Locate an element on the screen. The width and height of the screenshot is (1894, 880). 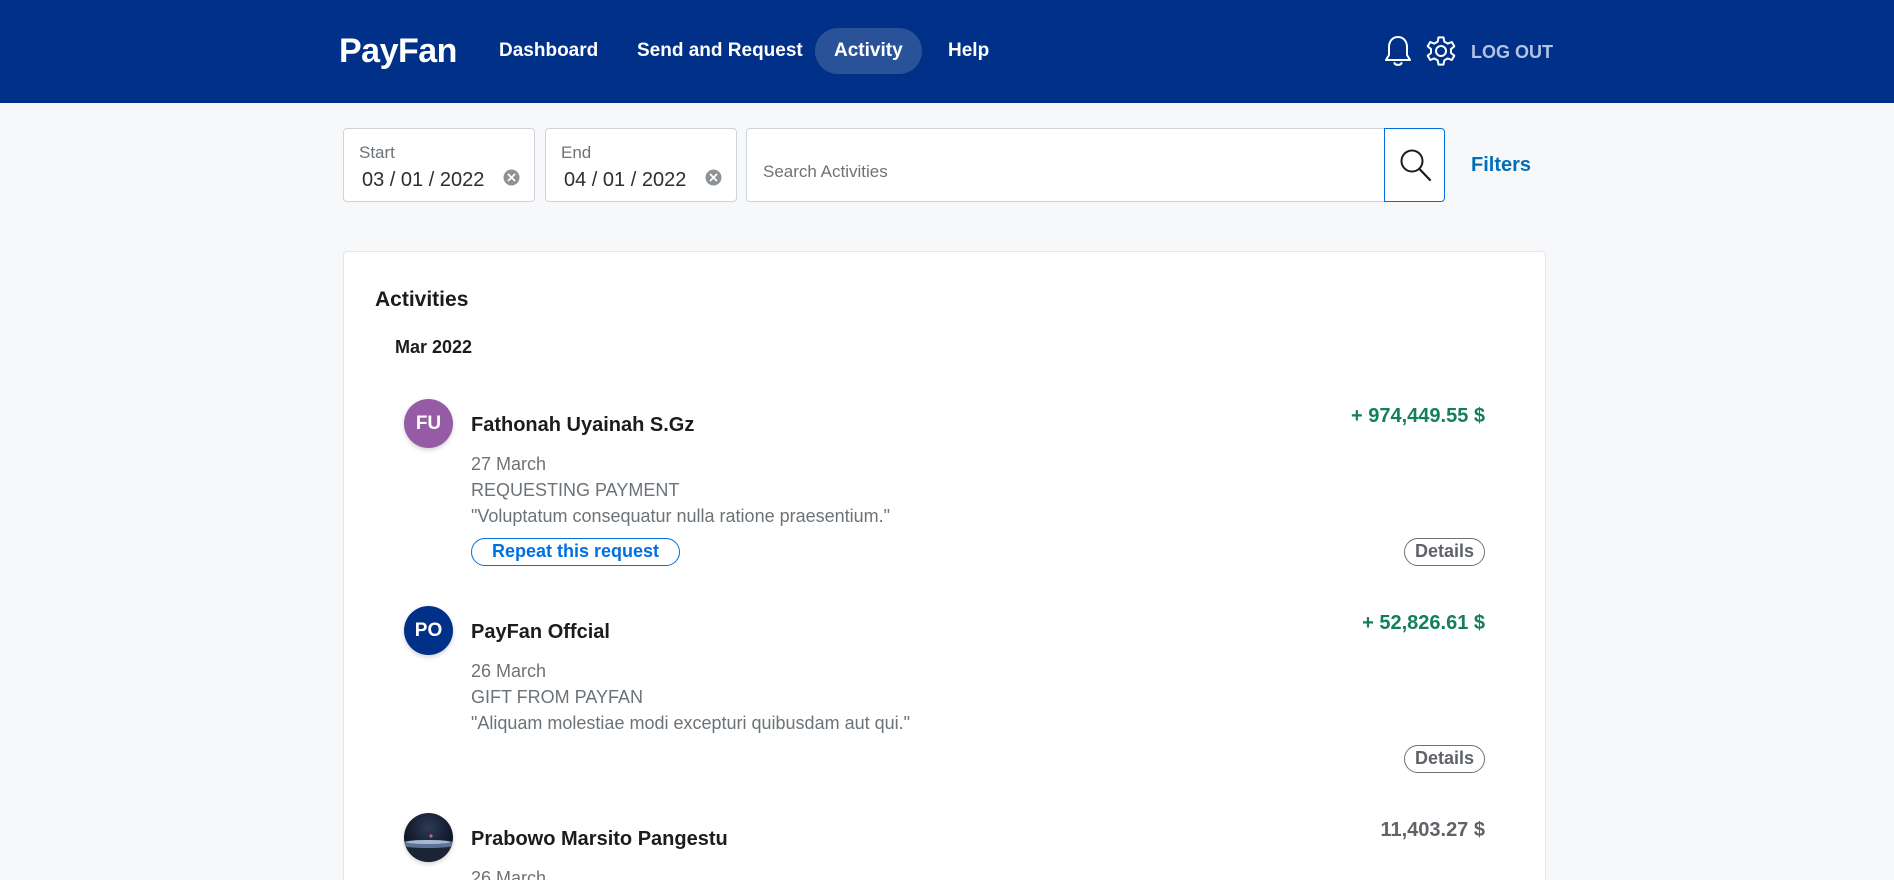
end-date-value: 04 / 01 / 2022 is located at coordinates (625, 180).